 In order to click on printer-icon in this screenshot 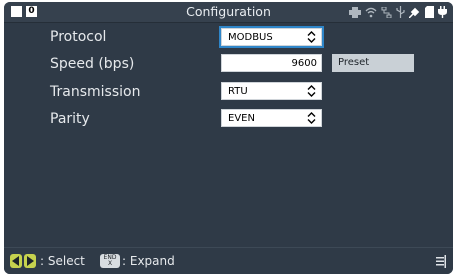, I will do `click(355, 12)`.